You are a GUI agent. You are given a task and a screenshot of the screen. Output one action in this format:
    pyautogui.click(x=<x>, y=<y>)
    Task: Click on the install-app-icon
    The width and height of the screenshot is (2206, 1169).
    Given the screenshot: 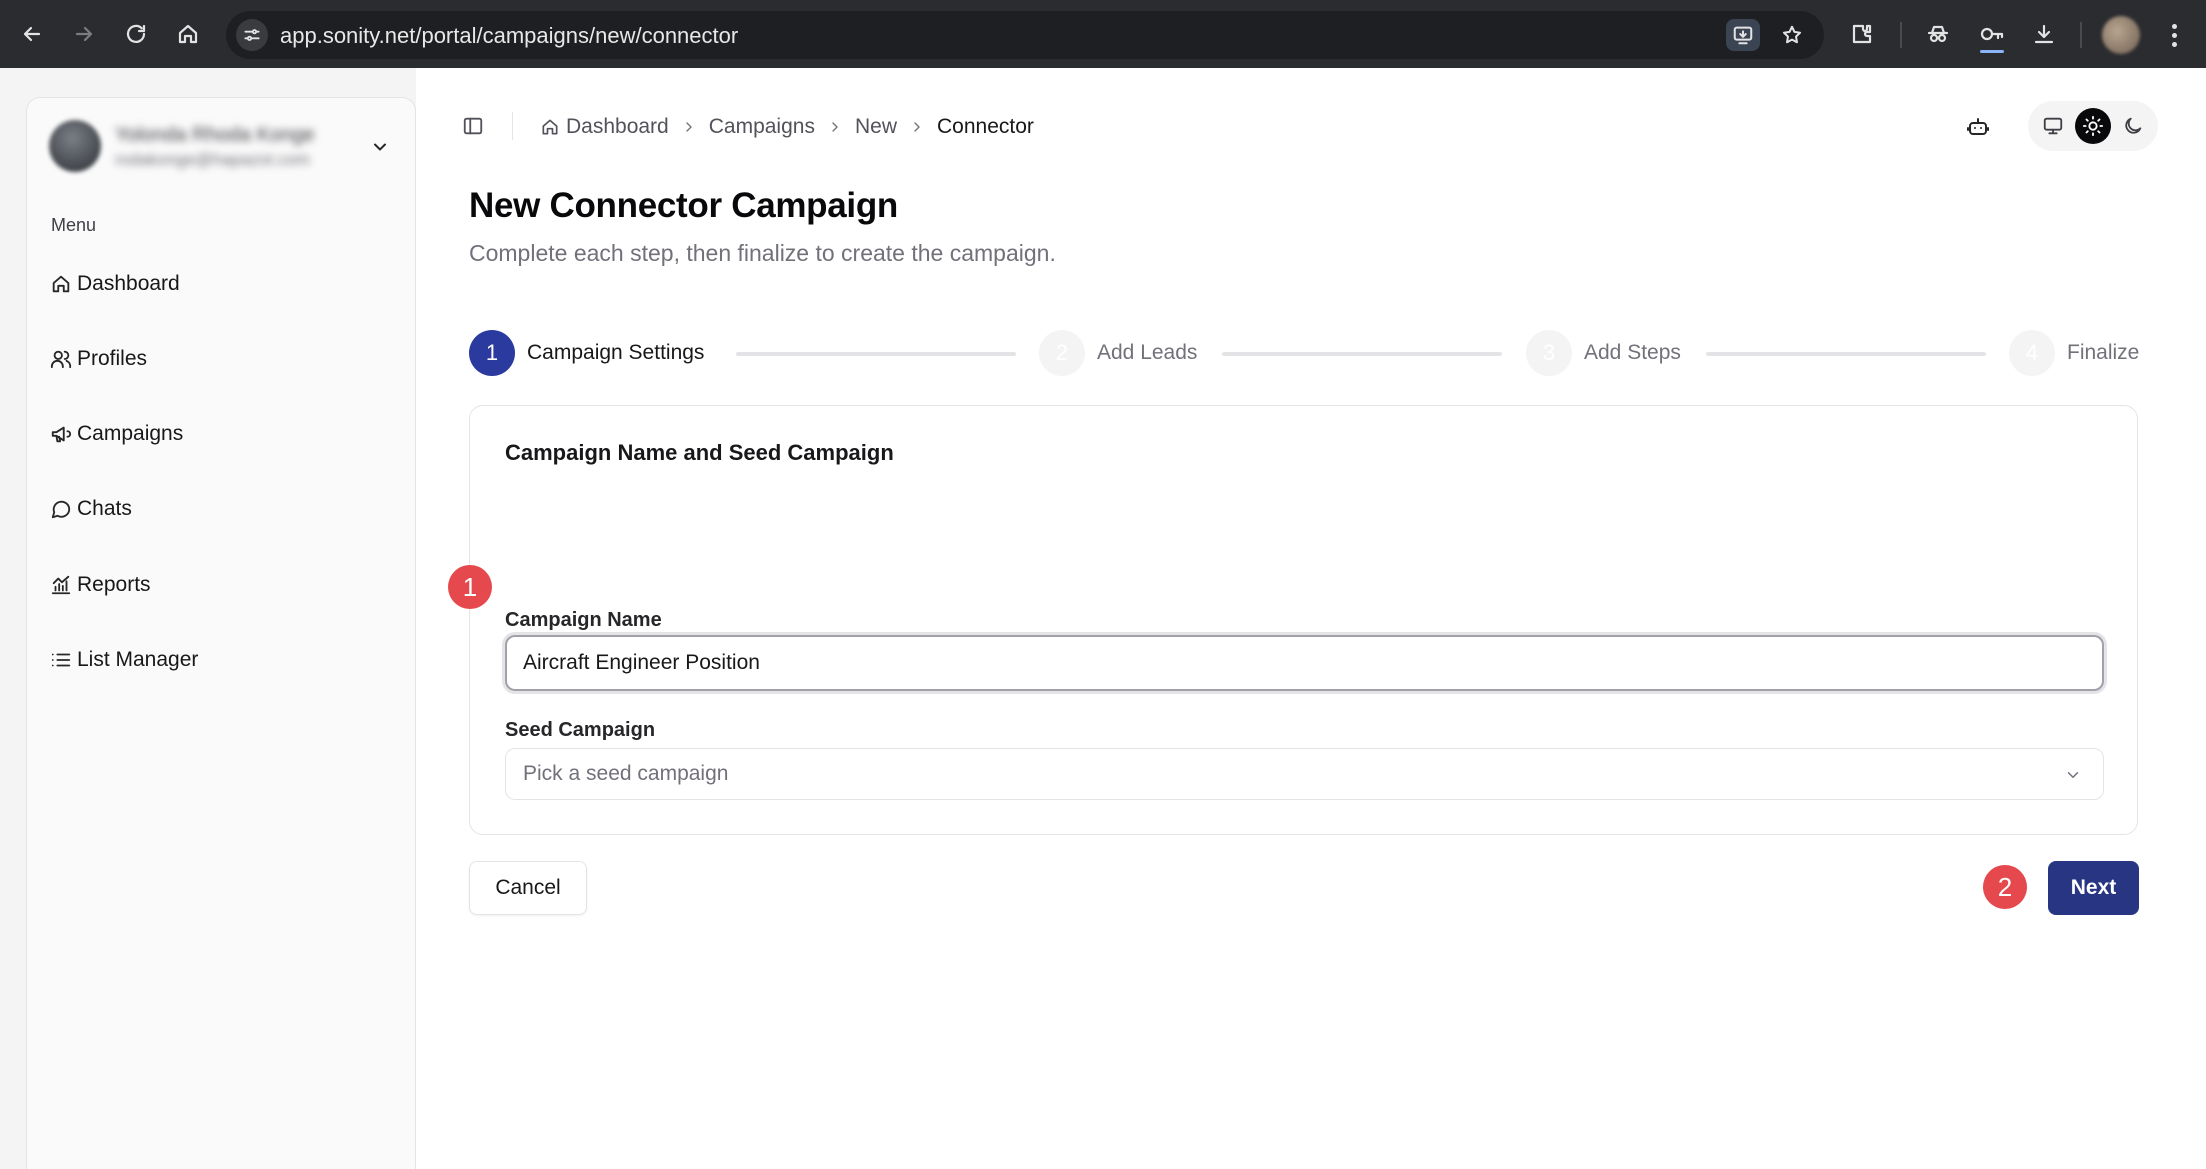 What is the action you would take?
    pyautogui.click(x=1743, y=35)
    